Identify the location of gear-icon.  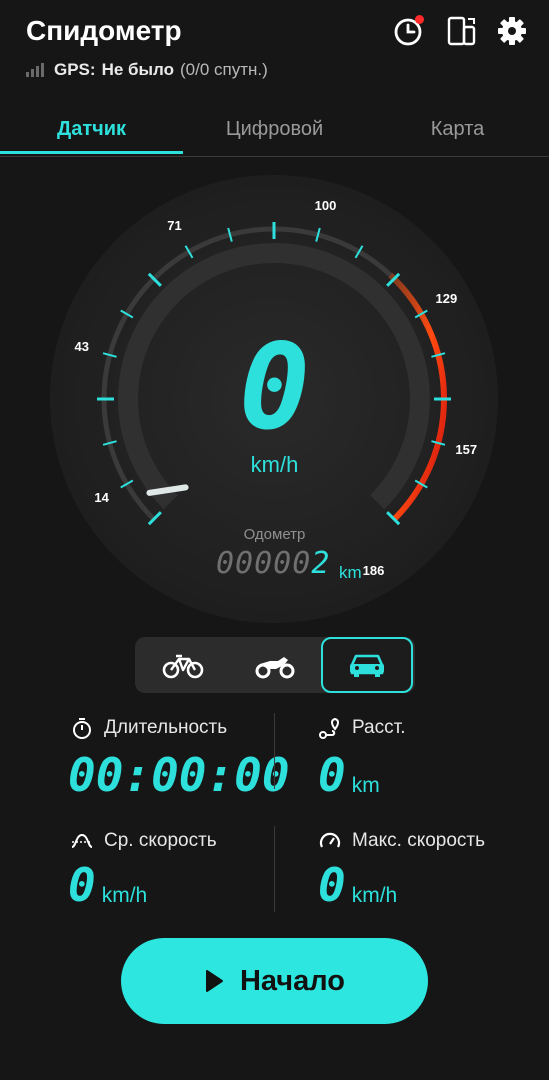
(512, 31).